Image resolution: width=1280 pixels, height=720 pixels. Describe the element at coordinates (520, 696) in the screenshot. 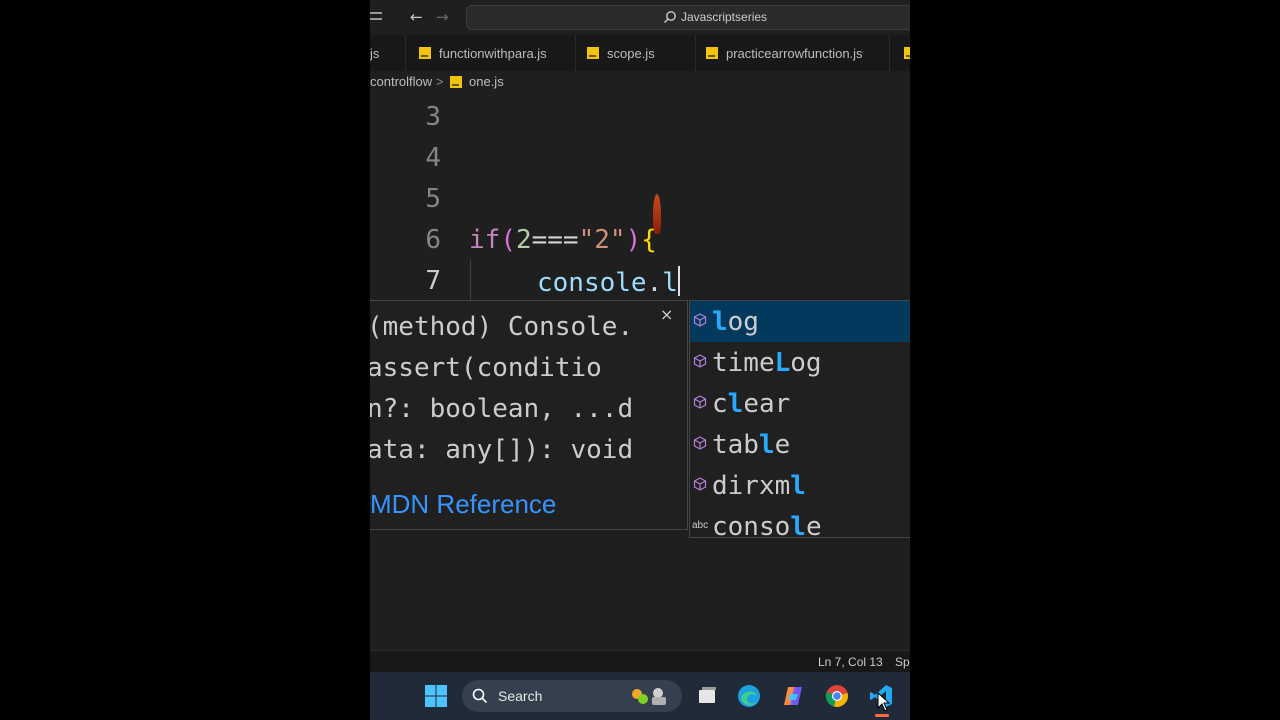

I see `taskbar-search-label: Search` at that location.